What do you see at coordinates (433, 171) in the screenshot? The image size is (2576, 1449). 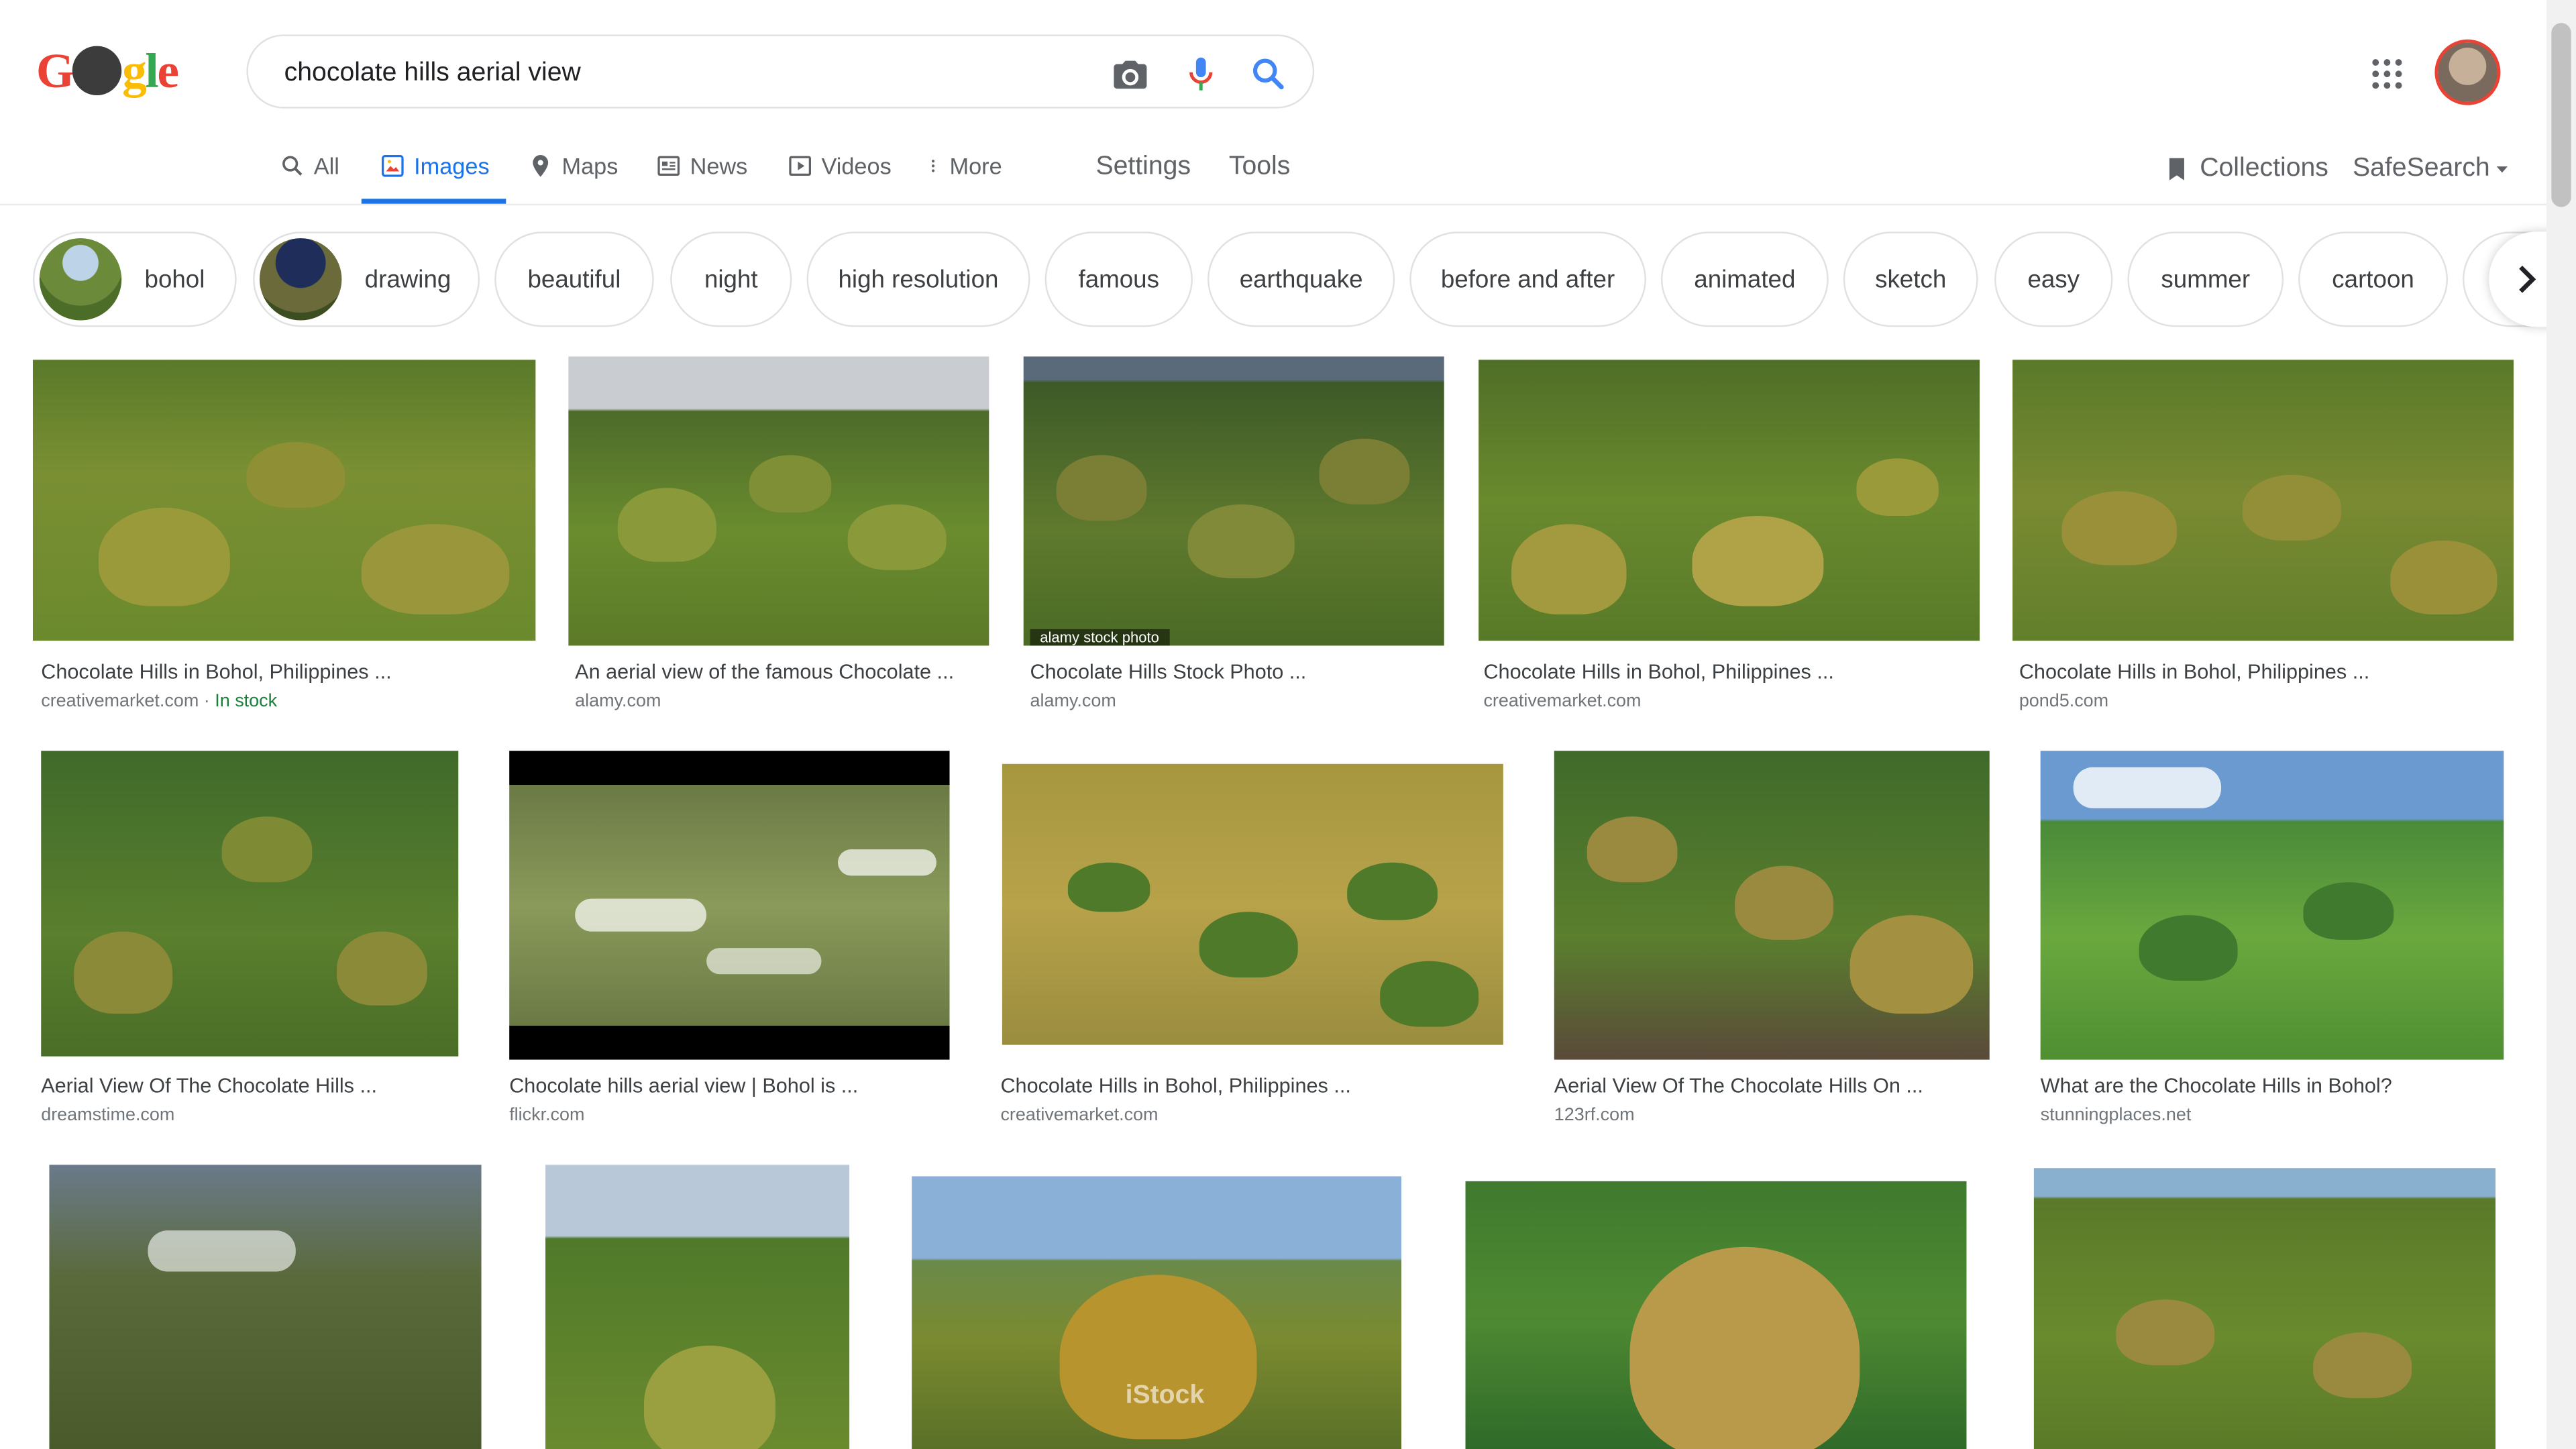 I see `tab-images: Images` at bounding box center [433, 171].